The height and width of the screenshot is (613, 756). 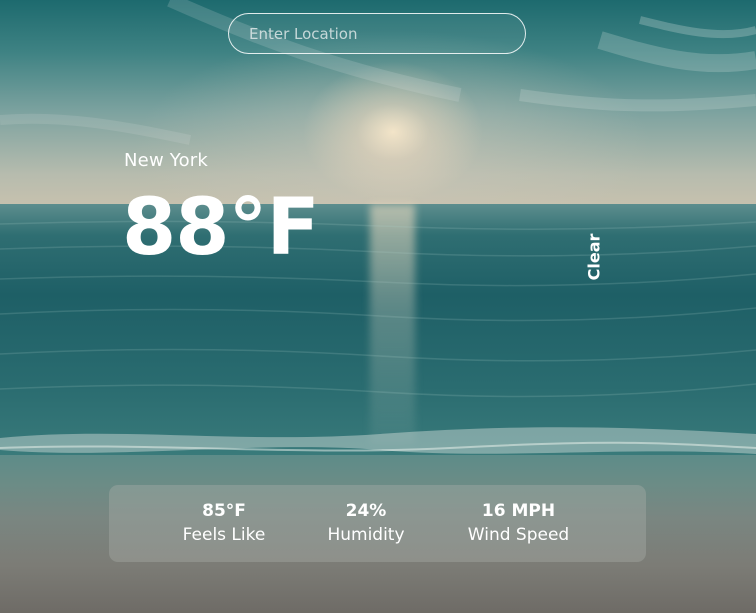 What do you see at coordinates (224, 511) in the screenshot?
I see `feels-like-value: 85°F` at bounding box center [224, 511].